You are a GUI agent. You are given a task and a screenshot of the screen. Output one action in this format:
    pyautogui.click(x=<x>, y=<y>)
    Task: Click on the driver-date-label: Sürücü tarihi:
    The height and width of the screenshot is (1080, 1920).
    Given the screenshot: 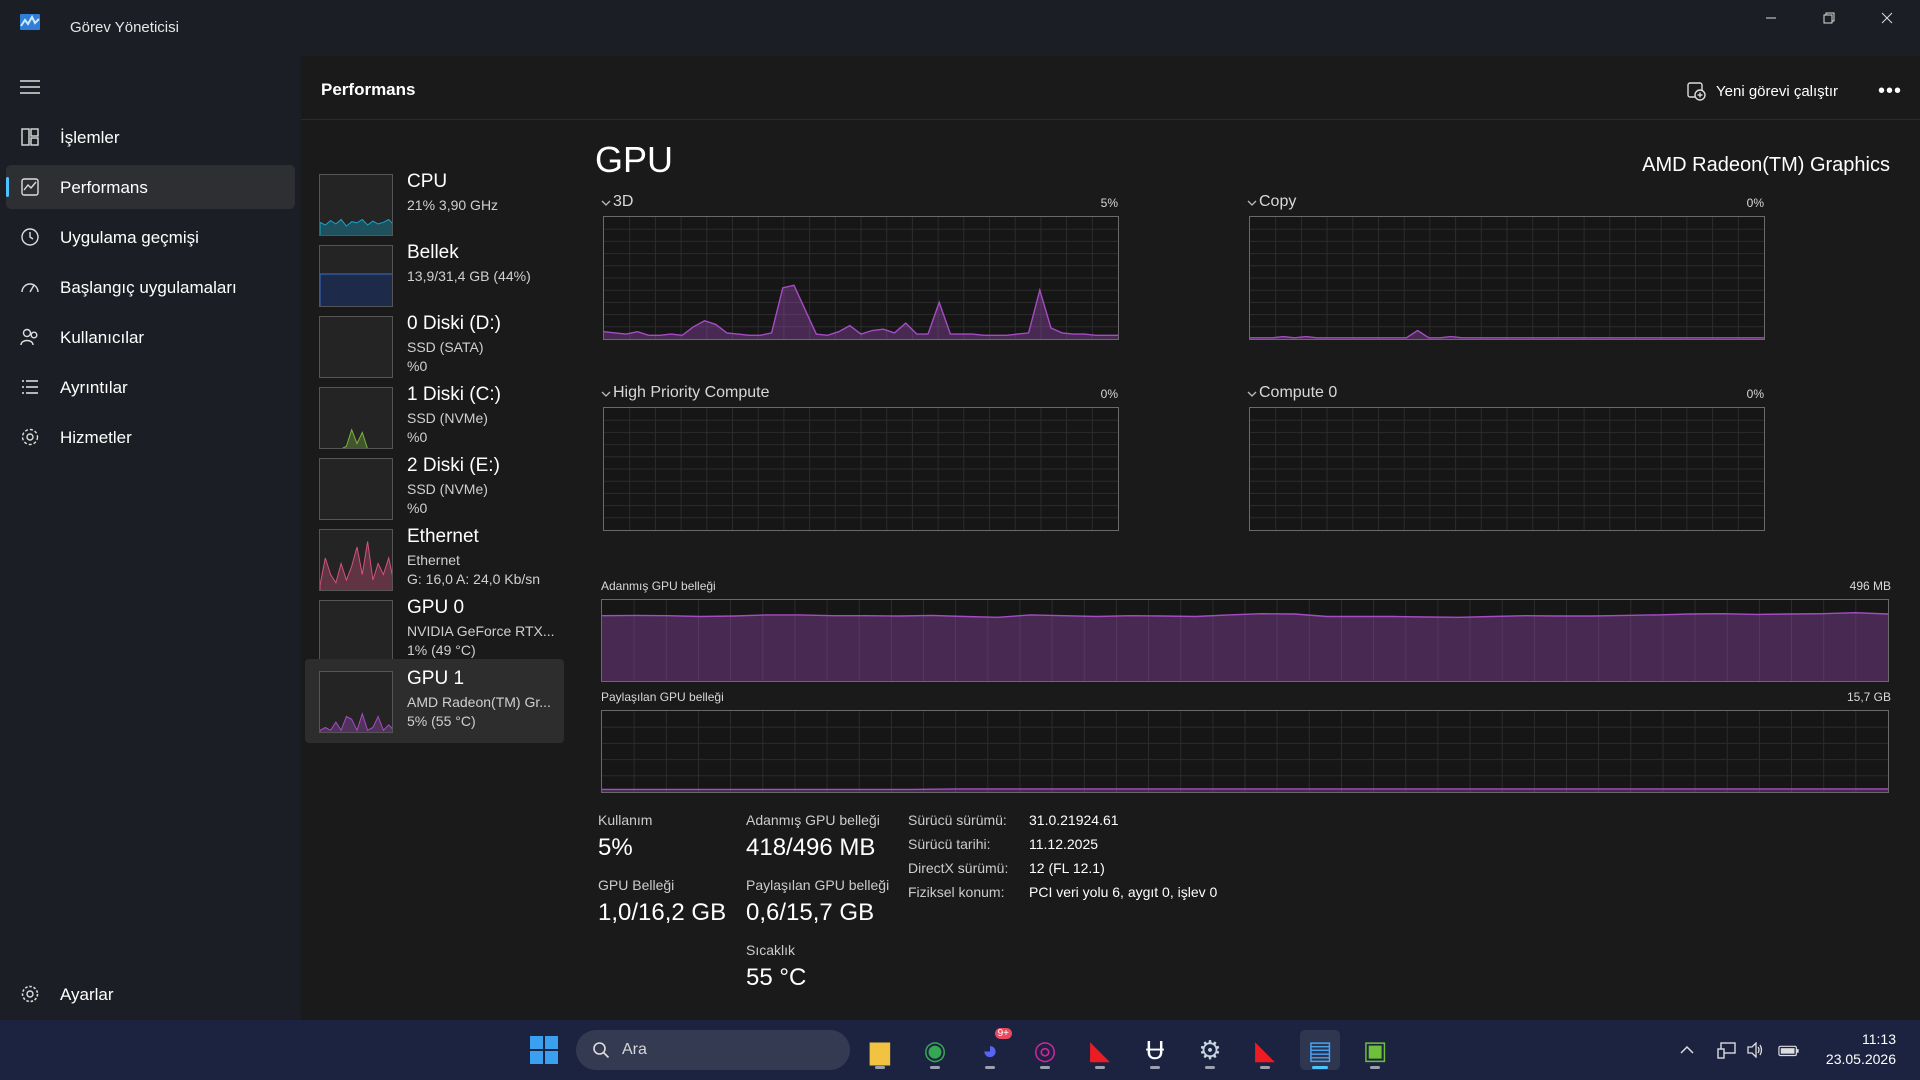 What is the action you would take?
    pyautogui.click(x=949, y=844)
    